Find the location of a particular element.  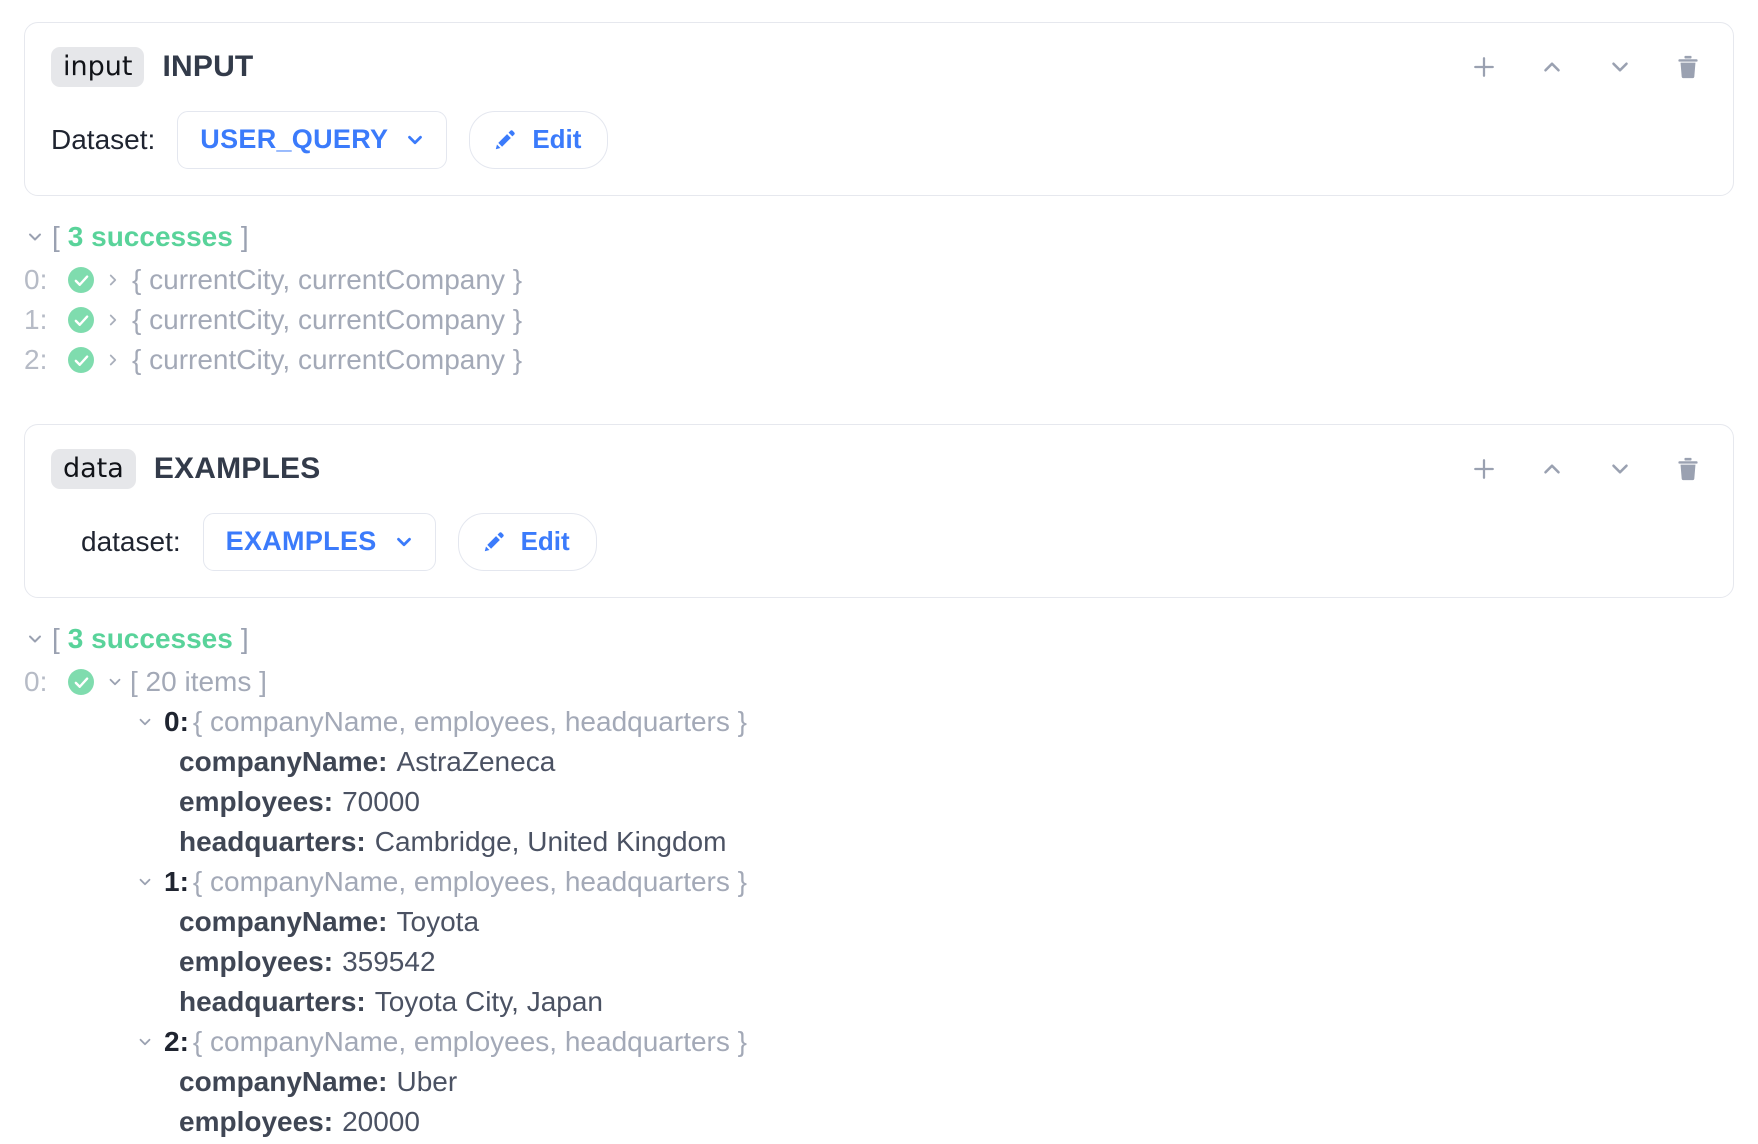

field-value: Toyota is located at coordinates (438, 921).